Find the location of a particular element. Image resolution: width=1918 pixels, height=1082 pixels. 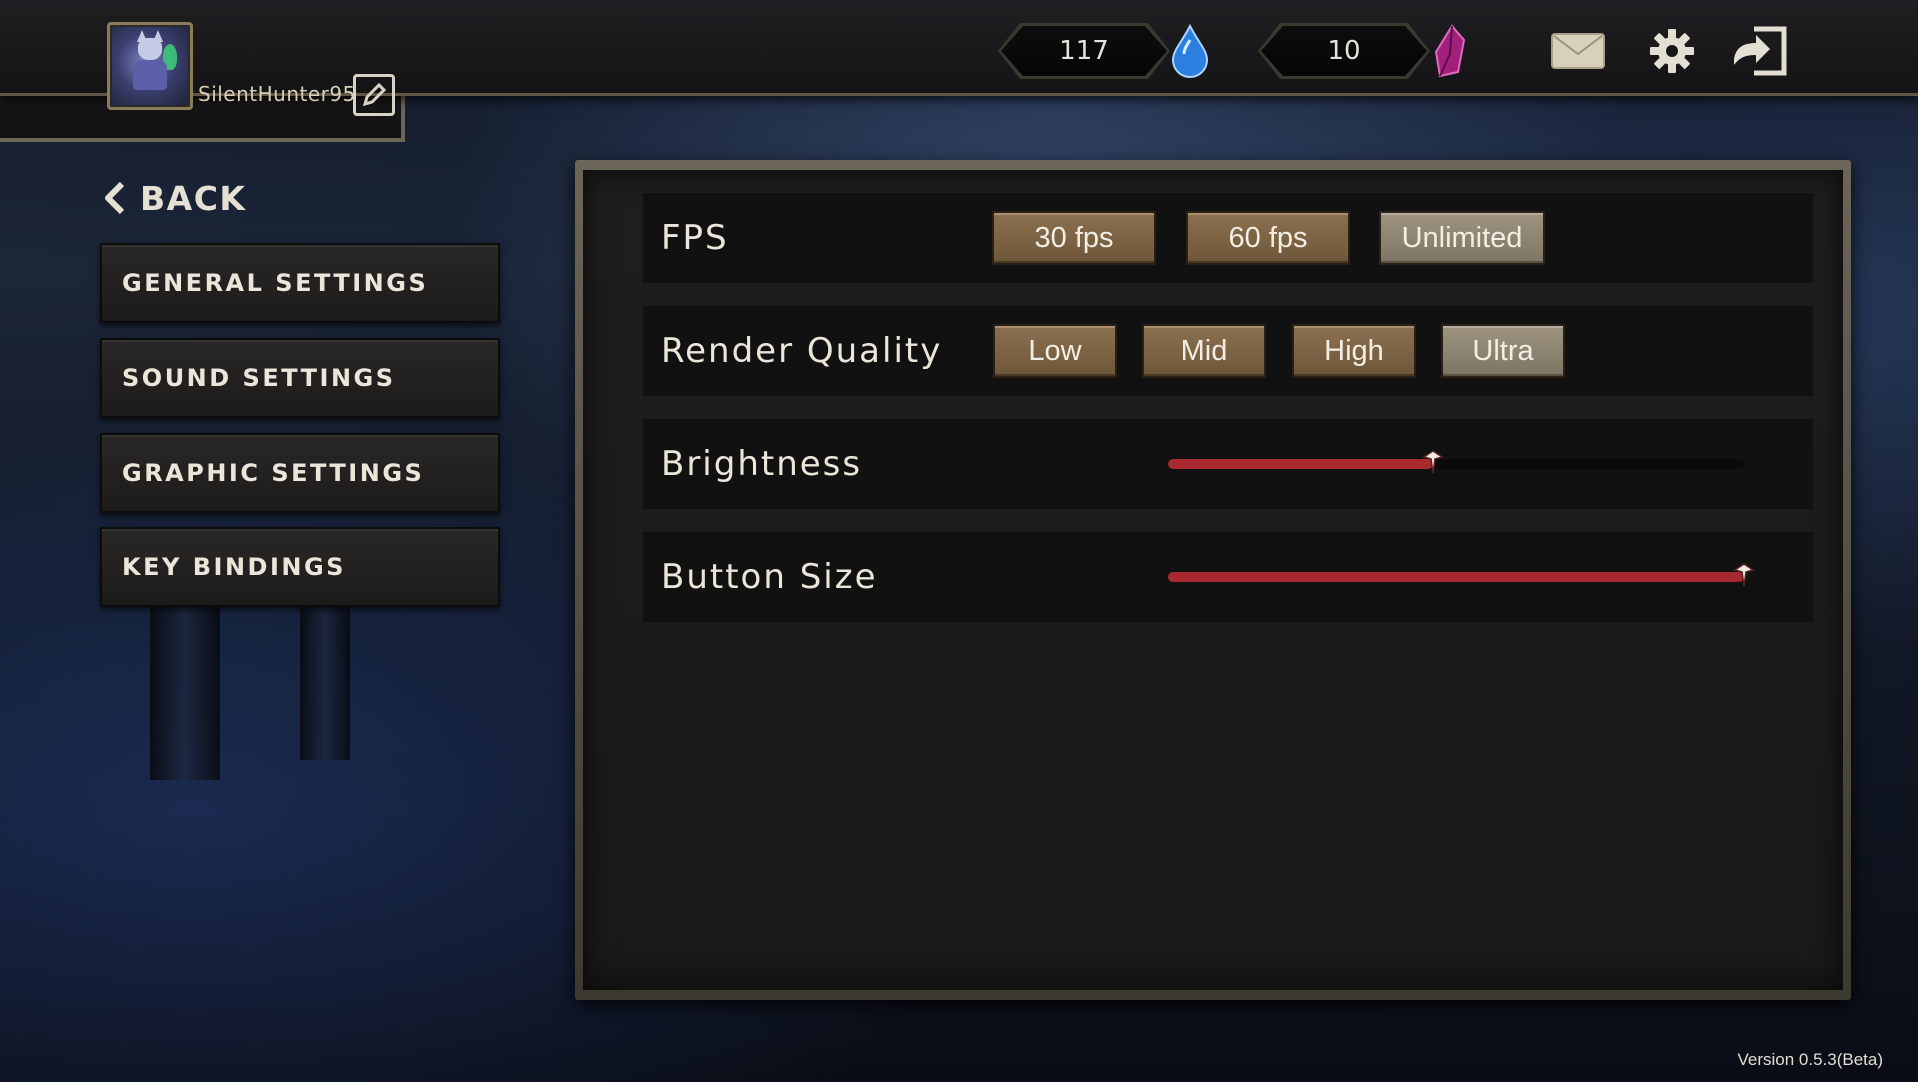

button-size-setting-row: Button Size is located at coordinates (1228, 577).